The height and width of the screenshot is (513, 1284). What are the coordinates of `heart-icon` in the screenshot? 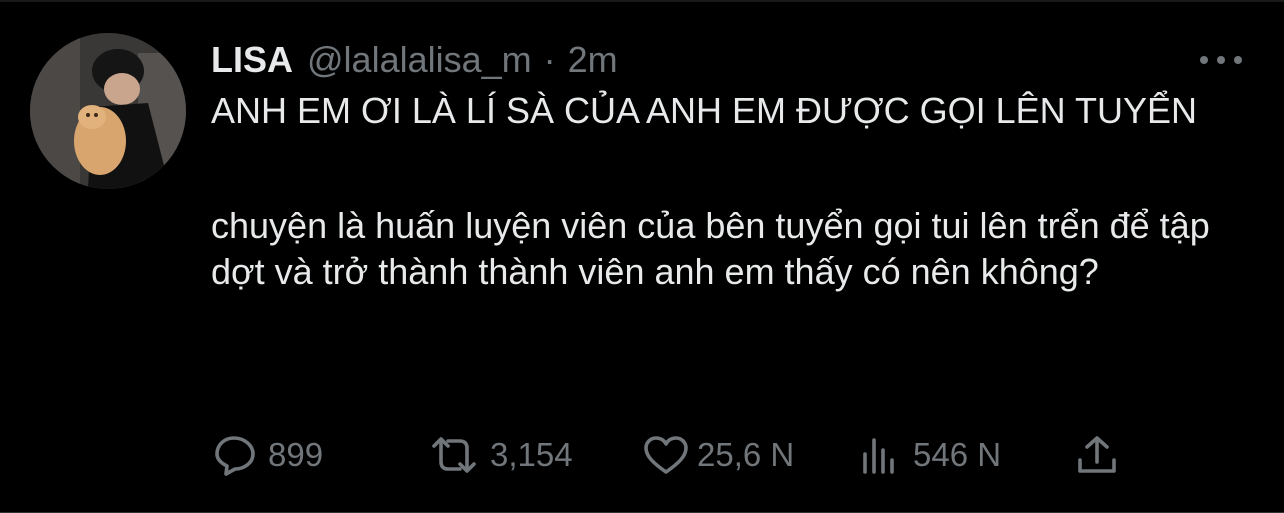 It's located at (666, 455).